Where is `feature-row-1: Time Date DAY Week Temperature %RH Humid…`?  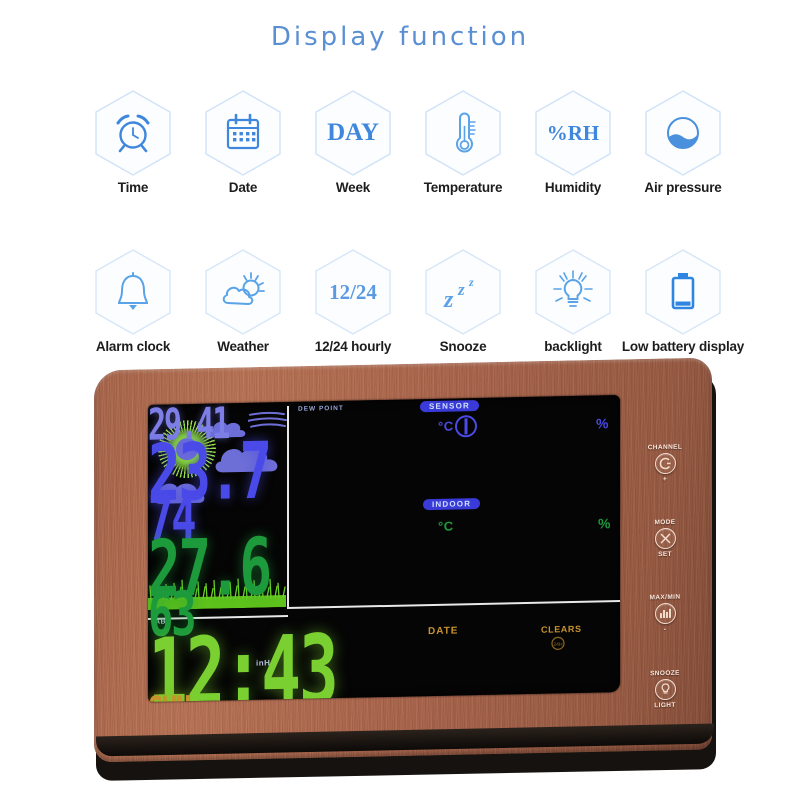
feature-row-1: Time Date DAY Week Temperature %RH Humid… is located at coordinates (408, 141).